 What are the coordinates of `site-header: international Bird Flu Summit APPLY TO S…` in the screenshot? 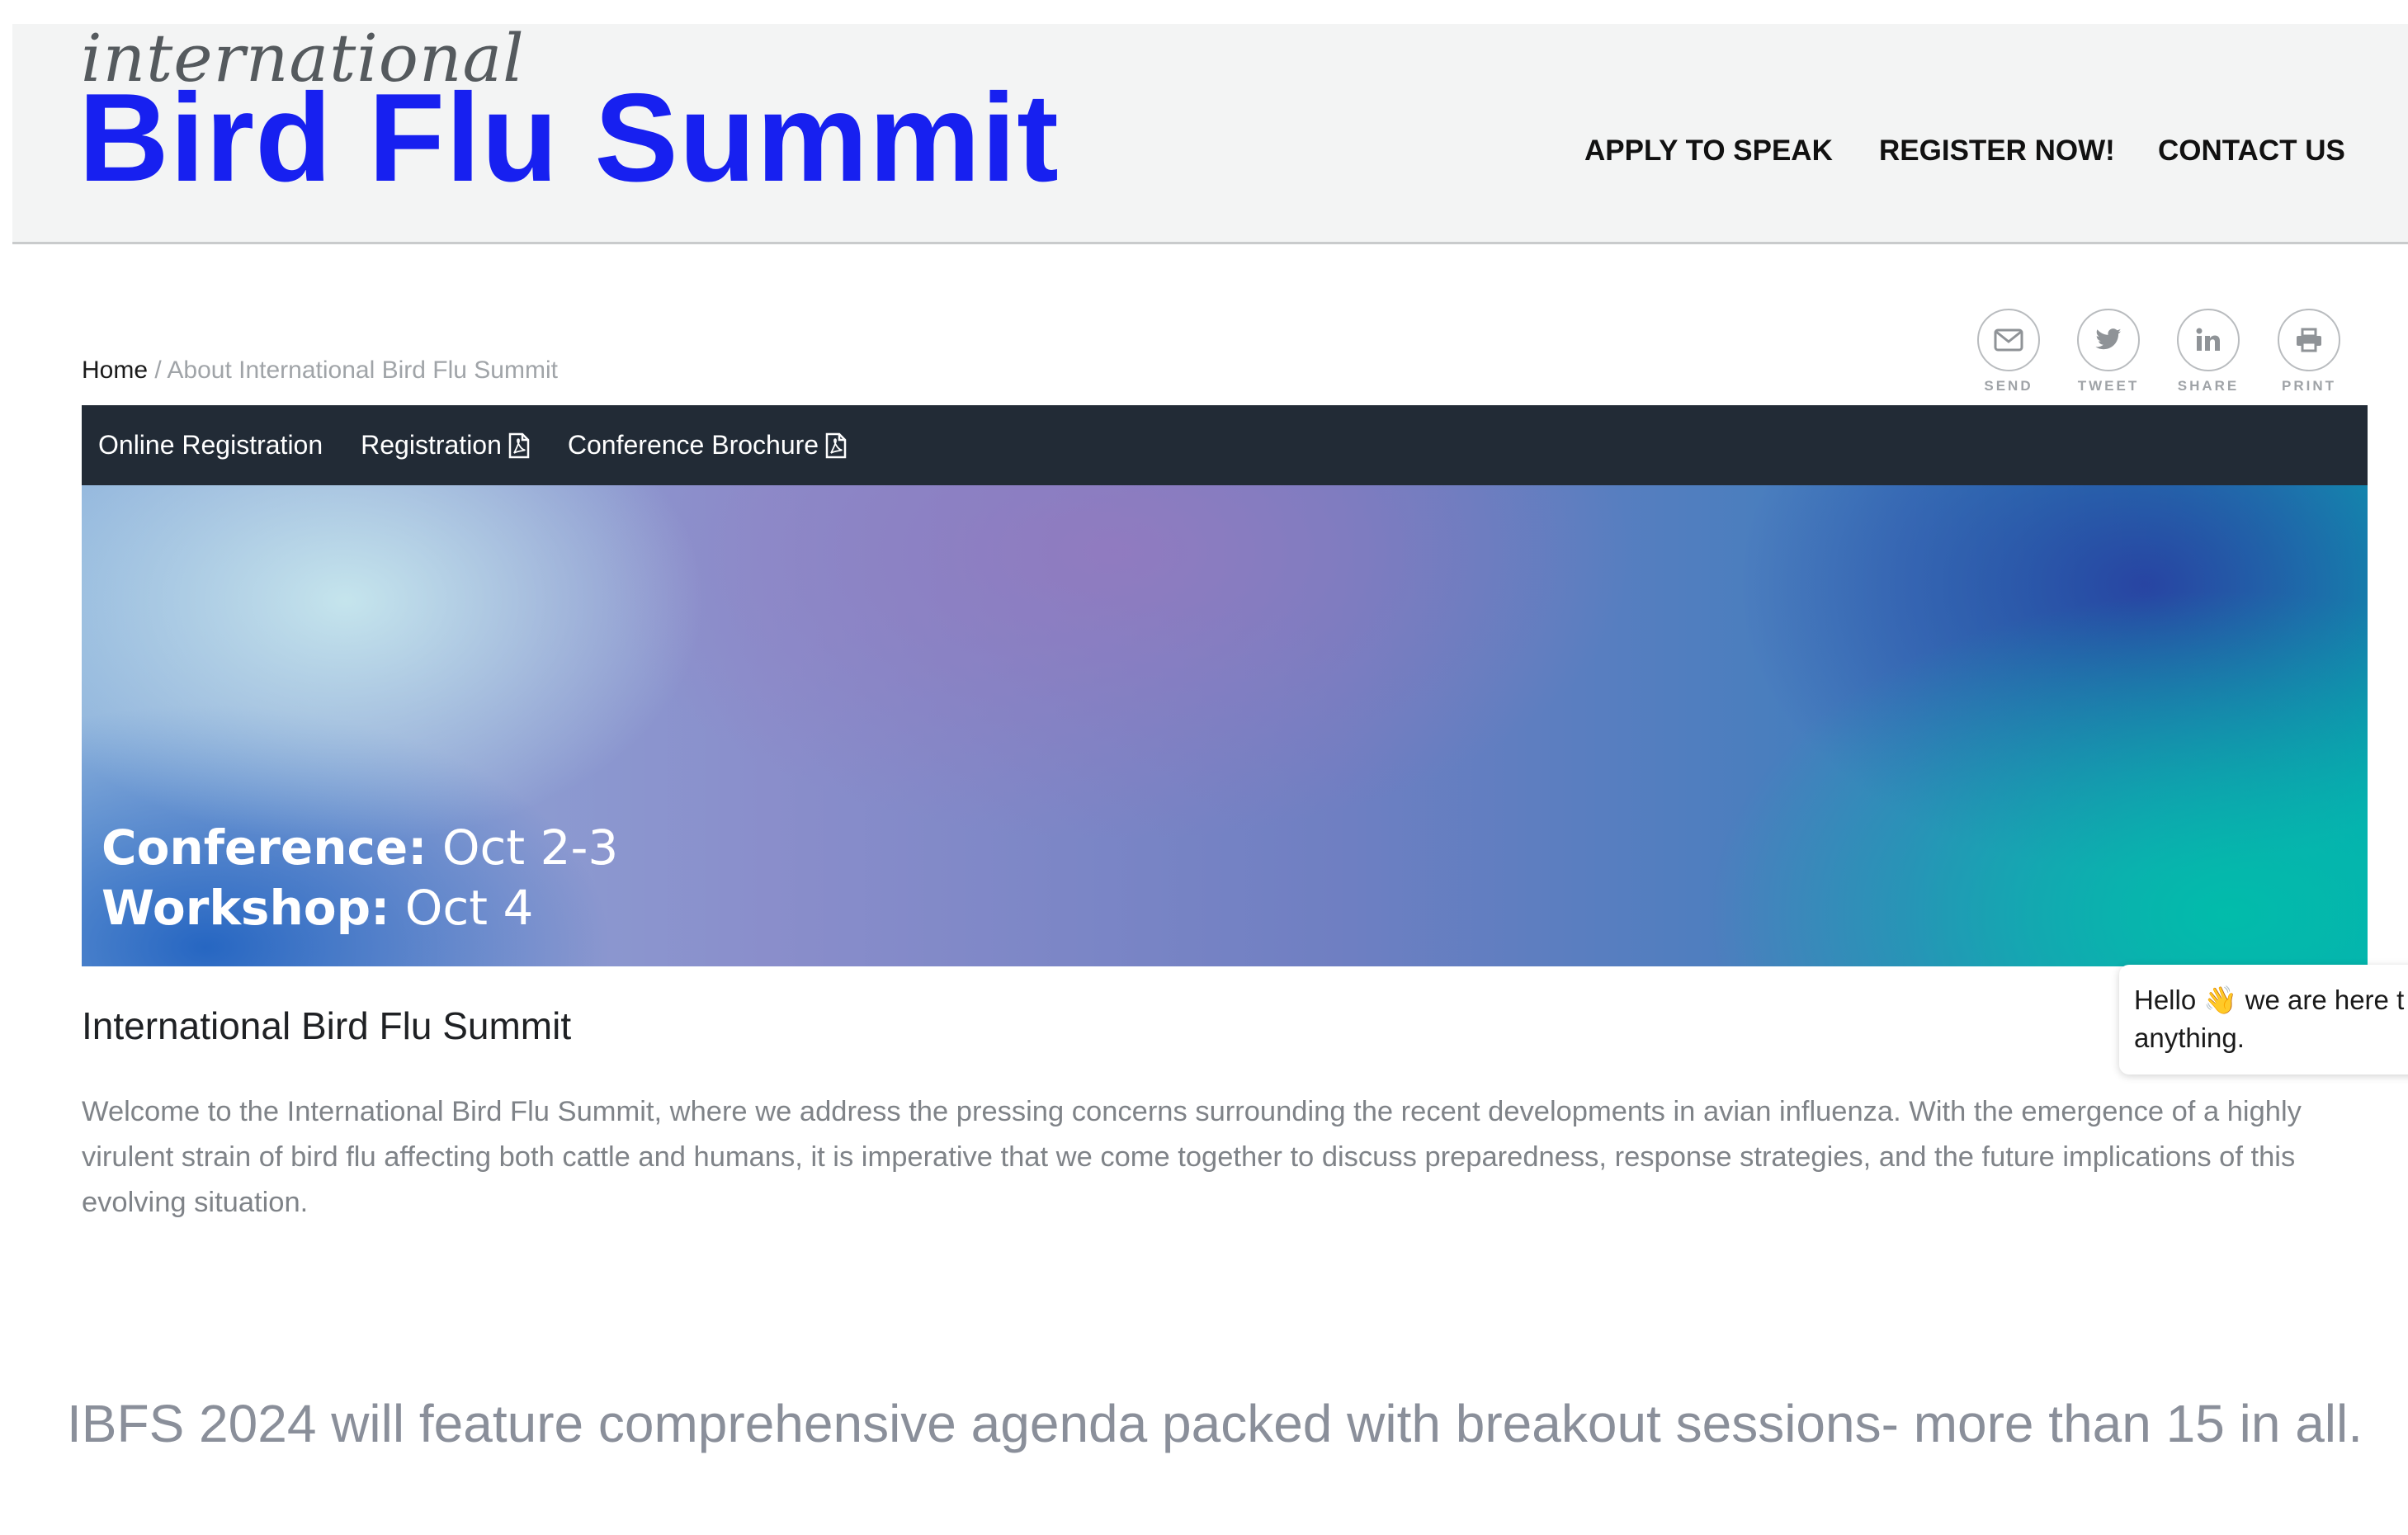 It's located at (1210, 134).